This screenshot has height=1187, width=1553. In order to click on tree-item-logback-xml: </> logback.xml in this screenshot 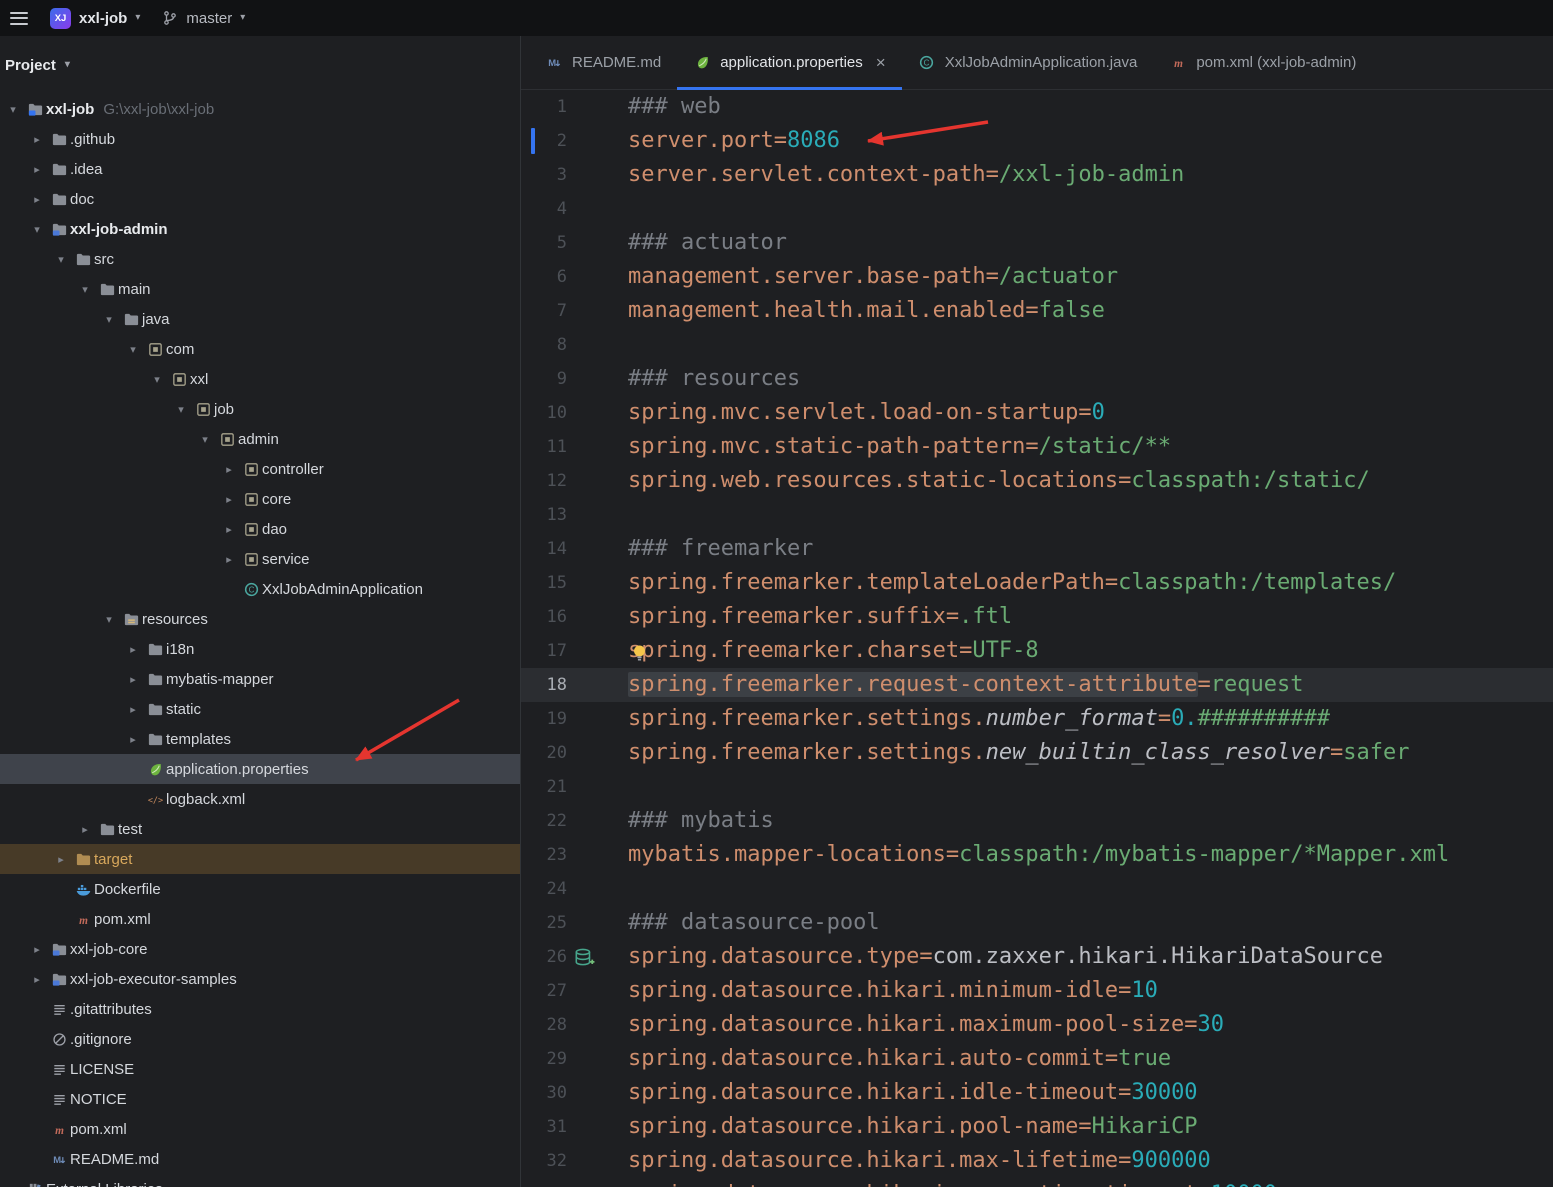, I will do `click(260, 799)`.